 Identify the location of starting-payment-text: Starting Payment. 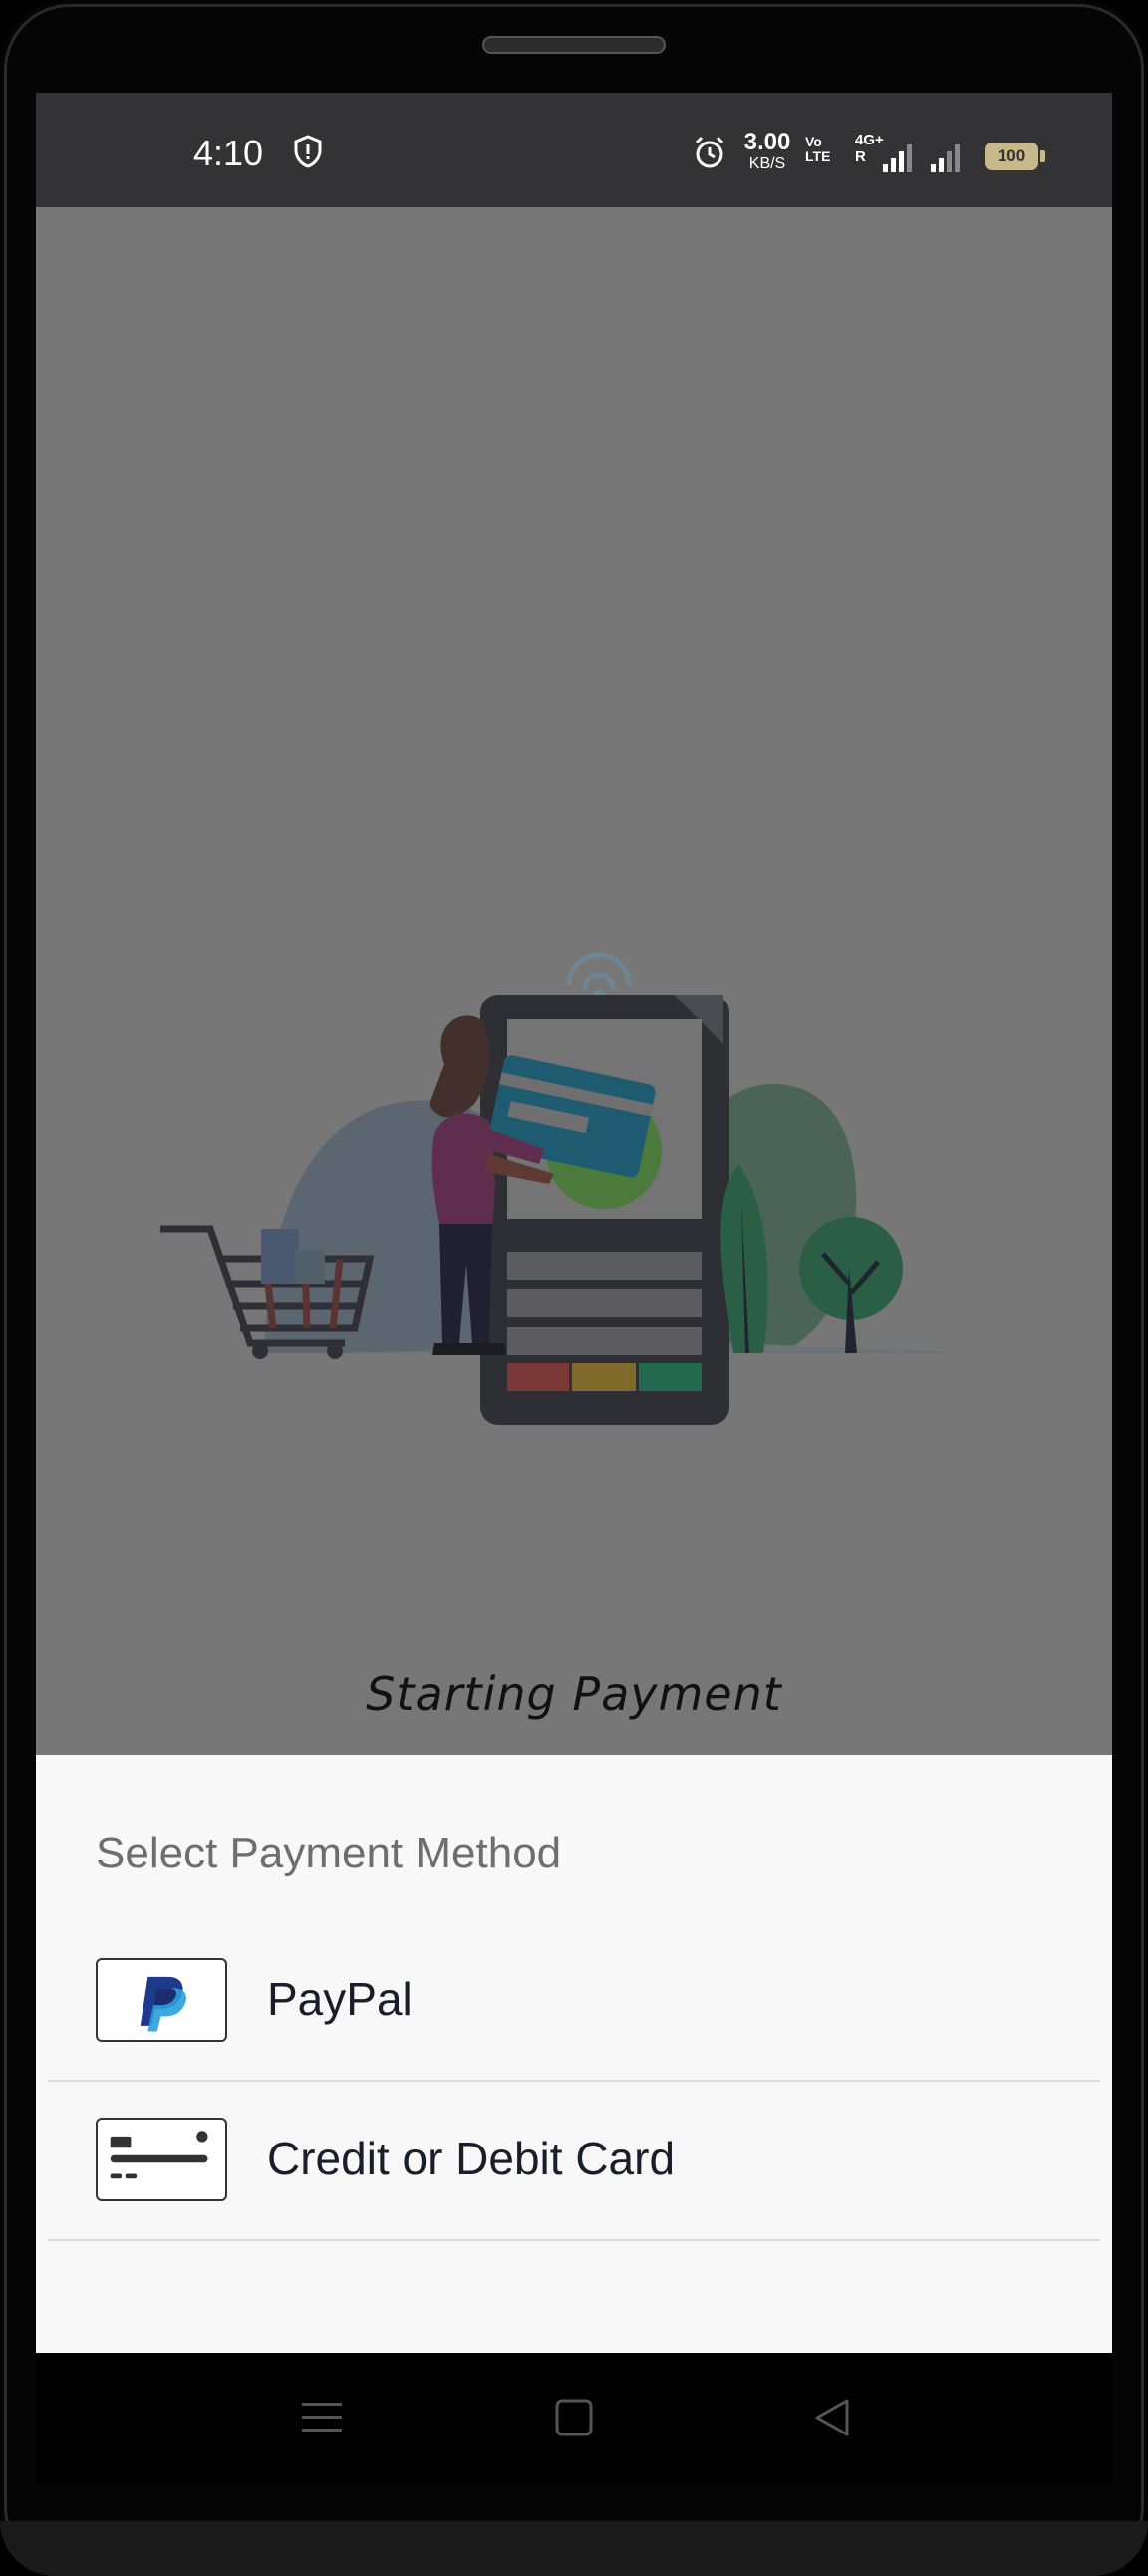
(574, 1694).